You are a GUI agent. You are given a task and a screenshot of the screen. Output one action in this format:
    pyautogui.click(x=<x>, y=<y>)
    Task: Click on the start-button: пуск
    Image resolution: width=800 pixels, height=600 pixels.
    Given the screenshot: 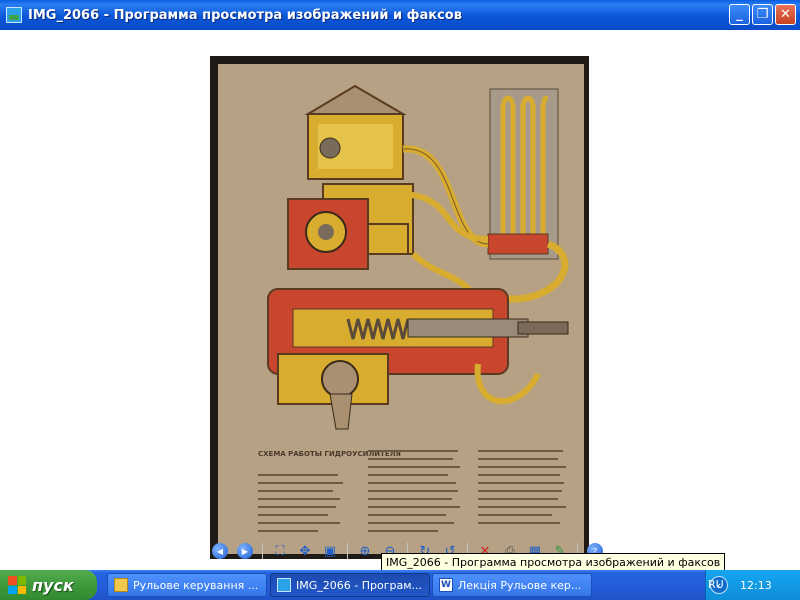 What is the action you would take?
    pyautogui.click(x=48, y=585)
    